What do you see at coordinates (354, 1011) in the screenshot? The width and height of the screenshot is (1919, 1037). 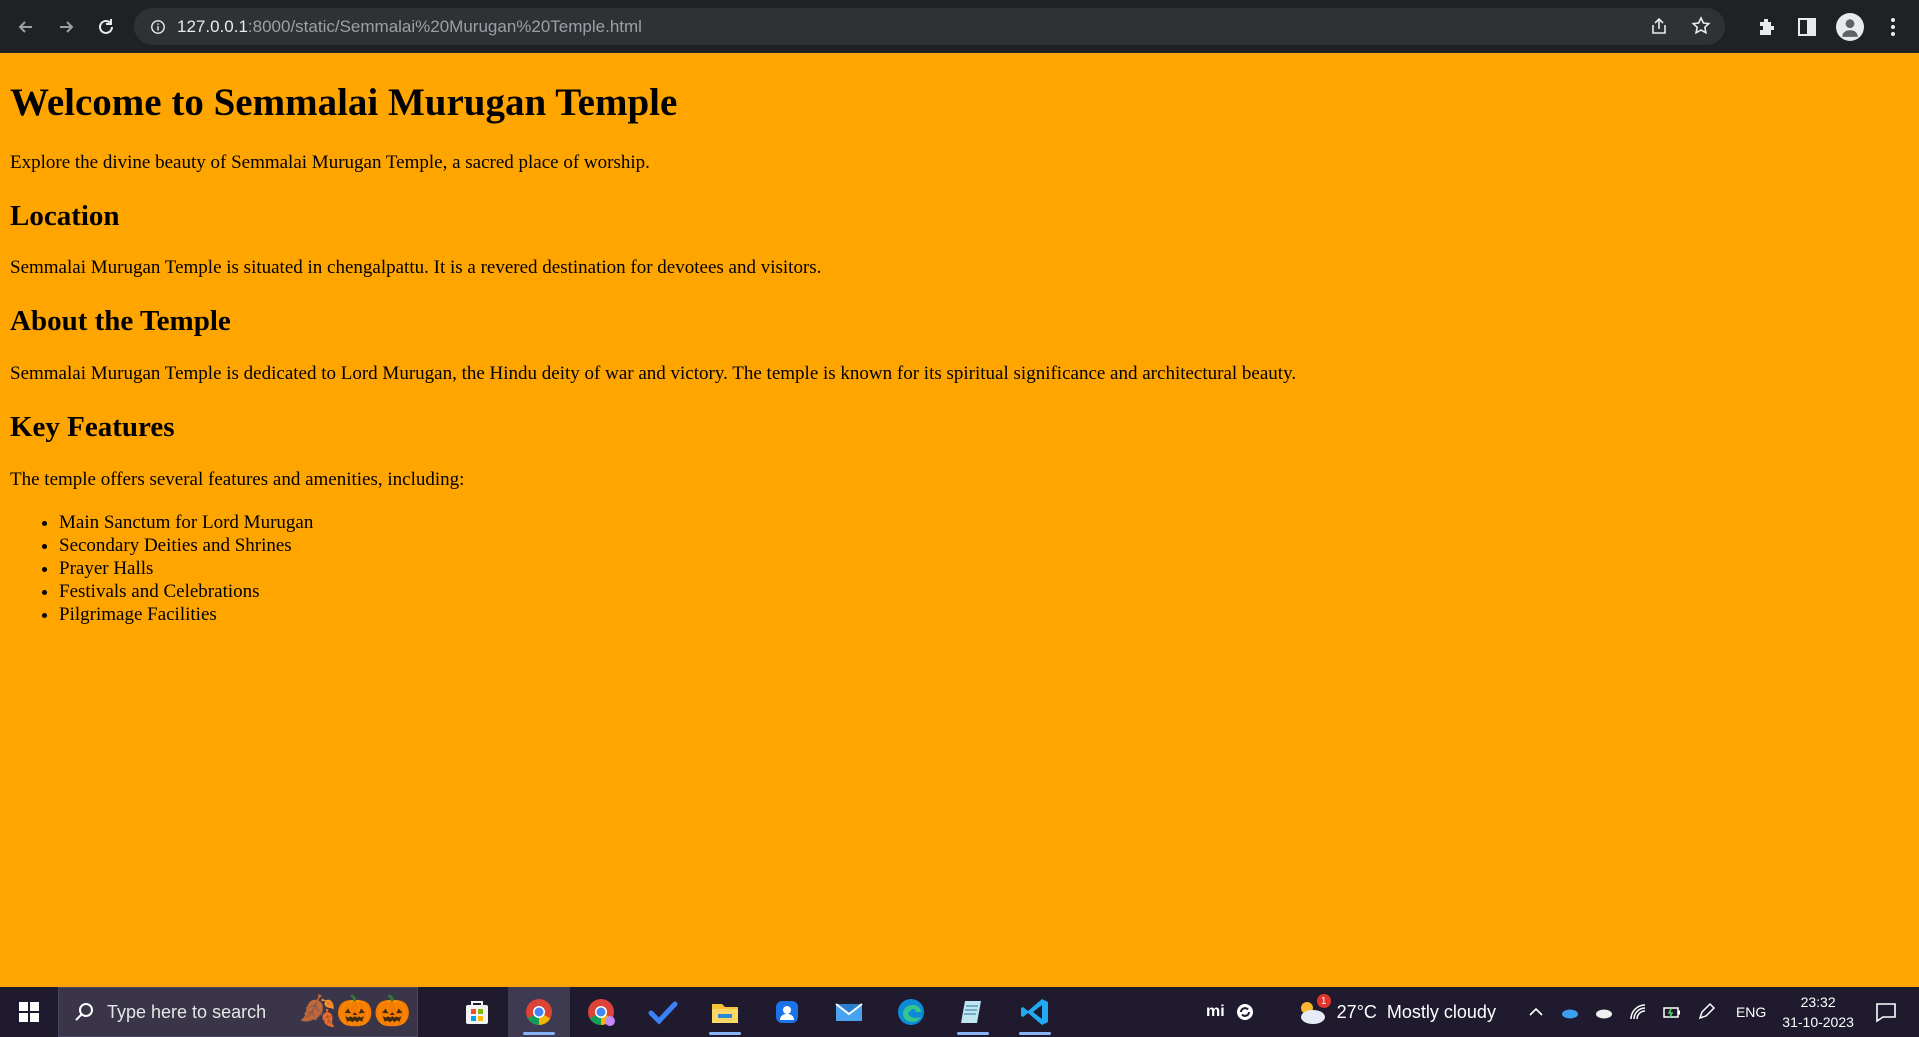 I see `halloween-pumpkins-icon: 🍂🎃🎃` at bounding box center [354, 1011].